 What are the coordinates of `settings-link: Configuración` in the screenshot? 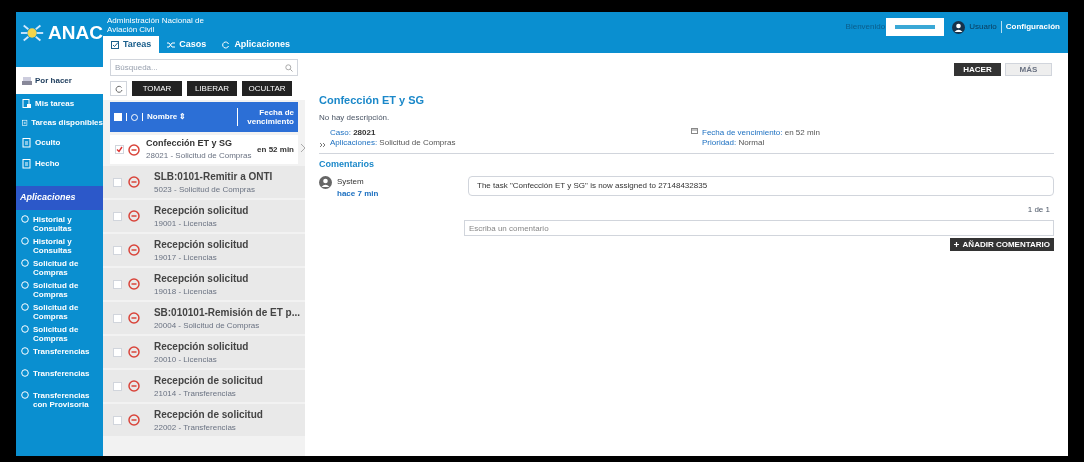 It's located at (1032, 27).